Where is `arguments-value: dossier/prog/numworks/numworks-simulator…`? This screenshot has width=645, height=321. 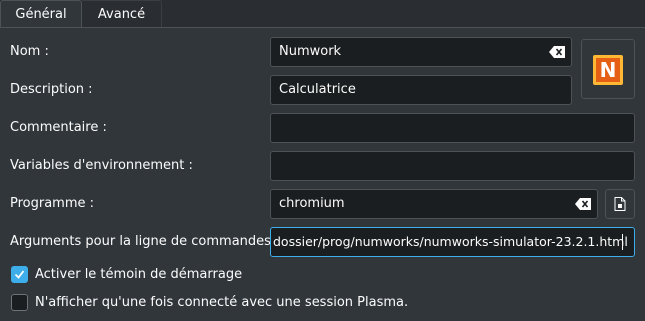 arguments-value: dossier/prog/numworks/numworks-simulator… is located at coordinates (450, 241).